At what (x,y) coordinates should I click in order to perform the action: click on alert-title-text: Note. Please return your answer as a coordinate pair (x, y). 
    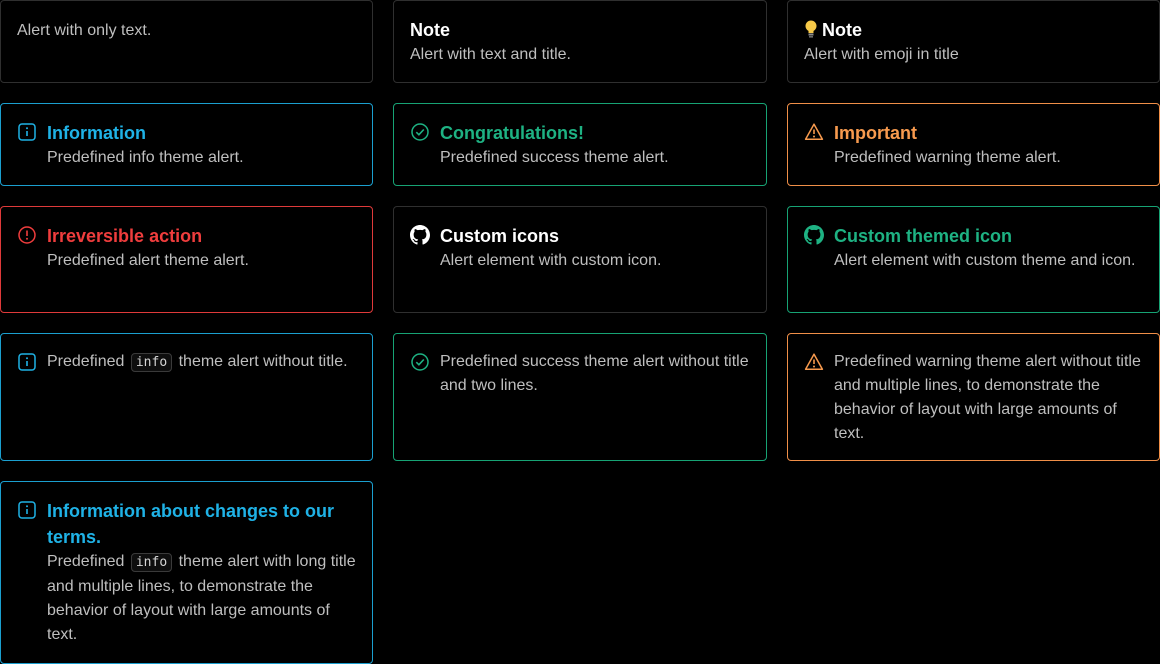
    Looking at the image, I should click on (842, 30).